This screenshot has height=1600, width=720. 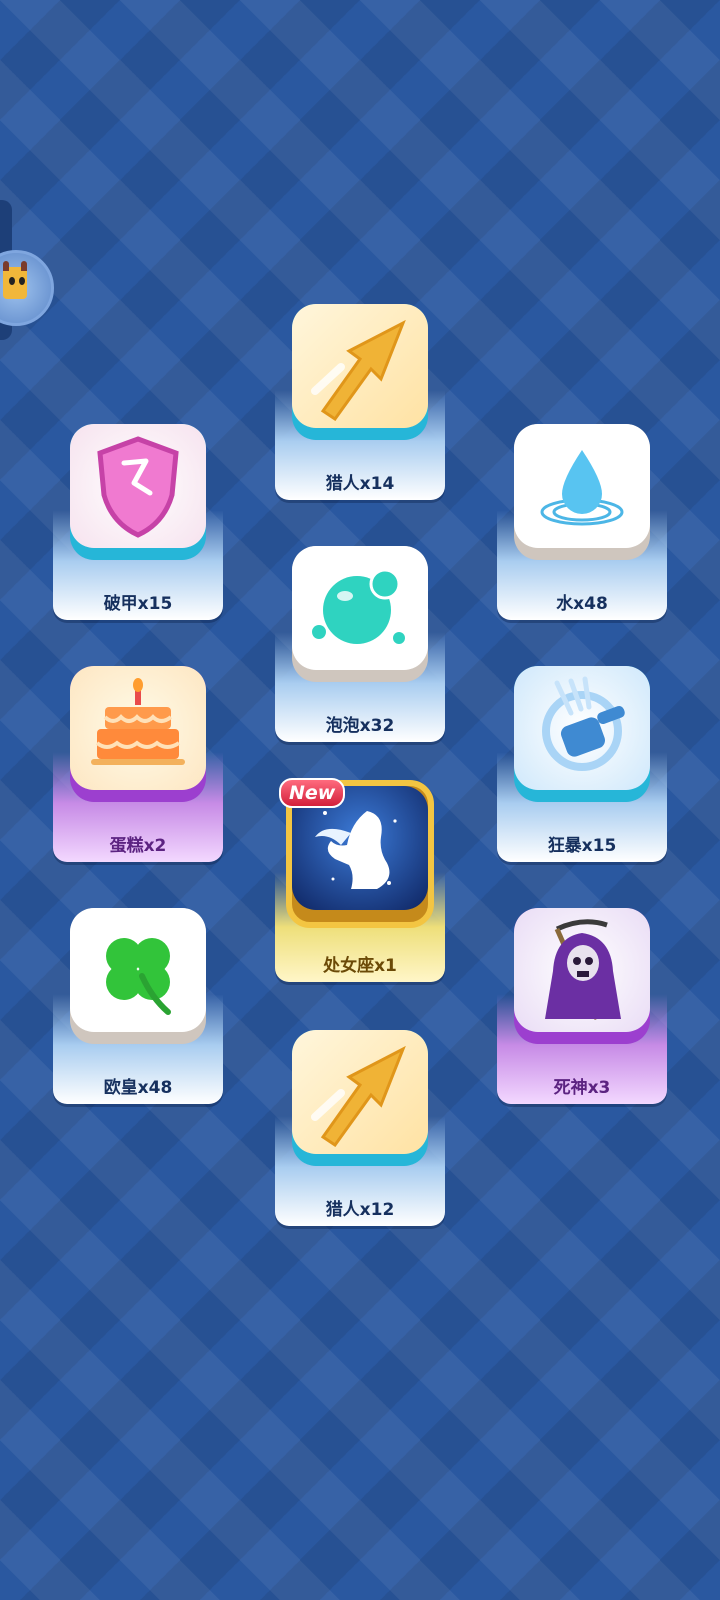 What do you see at coordinates (582, 488) in the screenshot?
I see `water-drop-icon` at bounding box center [582, 488].